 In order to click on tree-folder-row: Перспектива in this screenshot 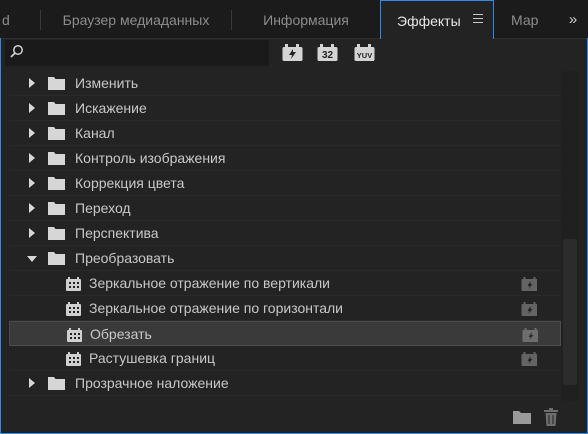, I will do `click(285, 233)`.